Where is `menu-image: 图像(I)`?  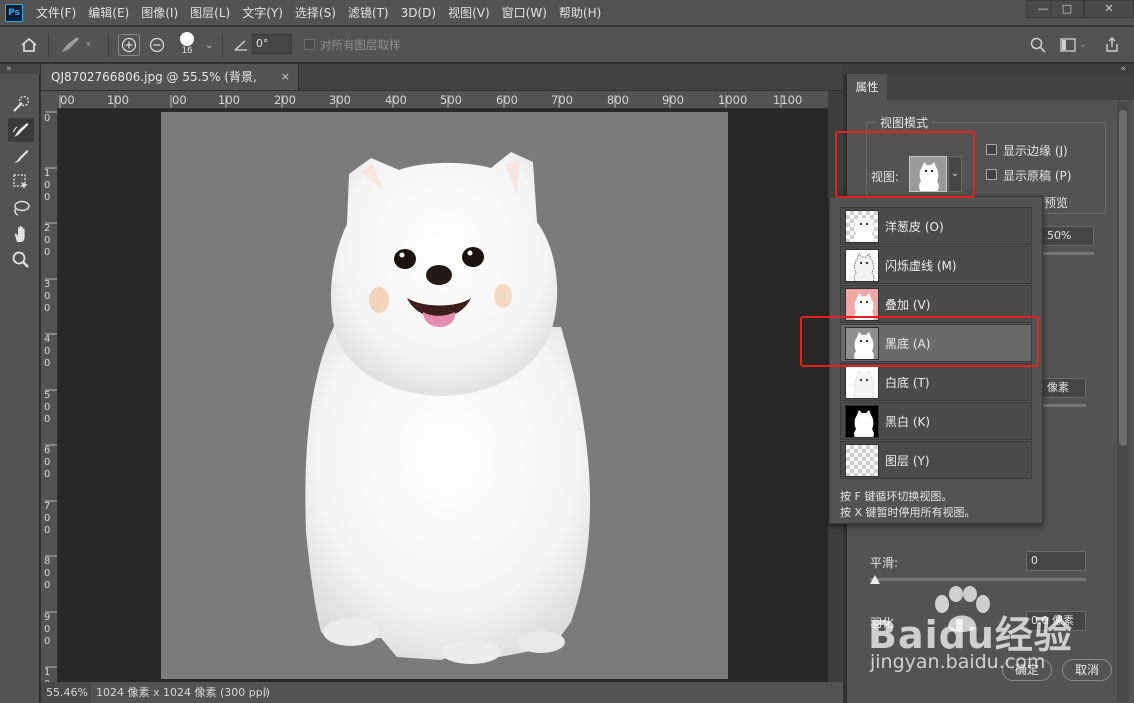 menu-image: 图像(I) is located at coordinates (159, 13).